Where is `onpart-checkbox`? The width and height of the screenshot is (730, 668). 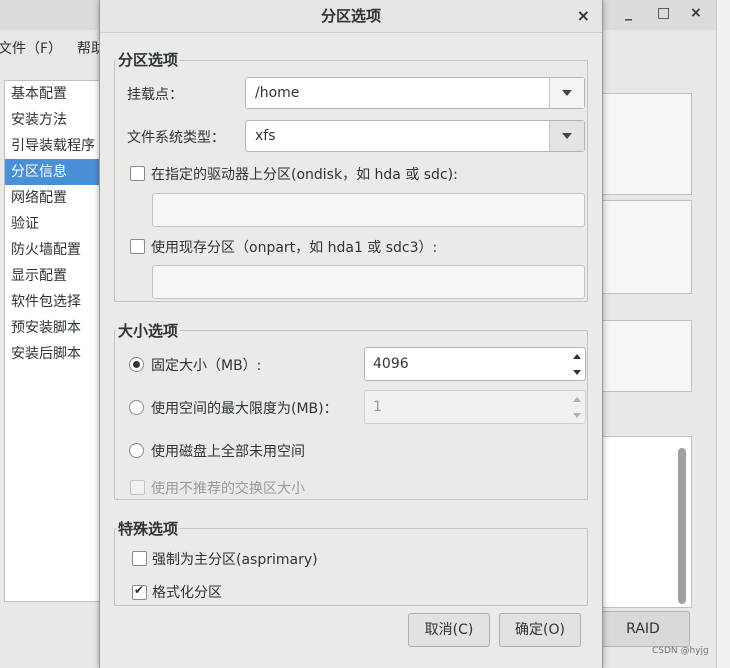 onpart-checkbox is located at coordinates (137, 246).